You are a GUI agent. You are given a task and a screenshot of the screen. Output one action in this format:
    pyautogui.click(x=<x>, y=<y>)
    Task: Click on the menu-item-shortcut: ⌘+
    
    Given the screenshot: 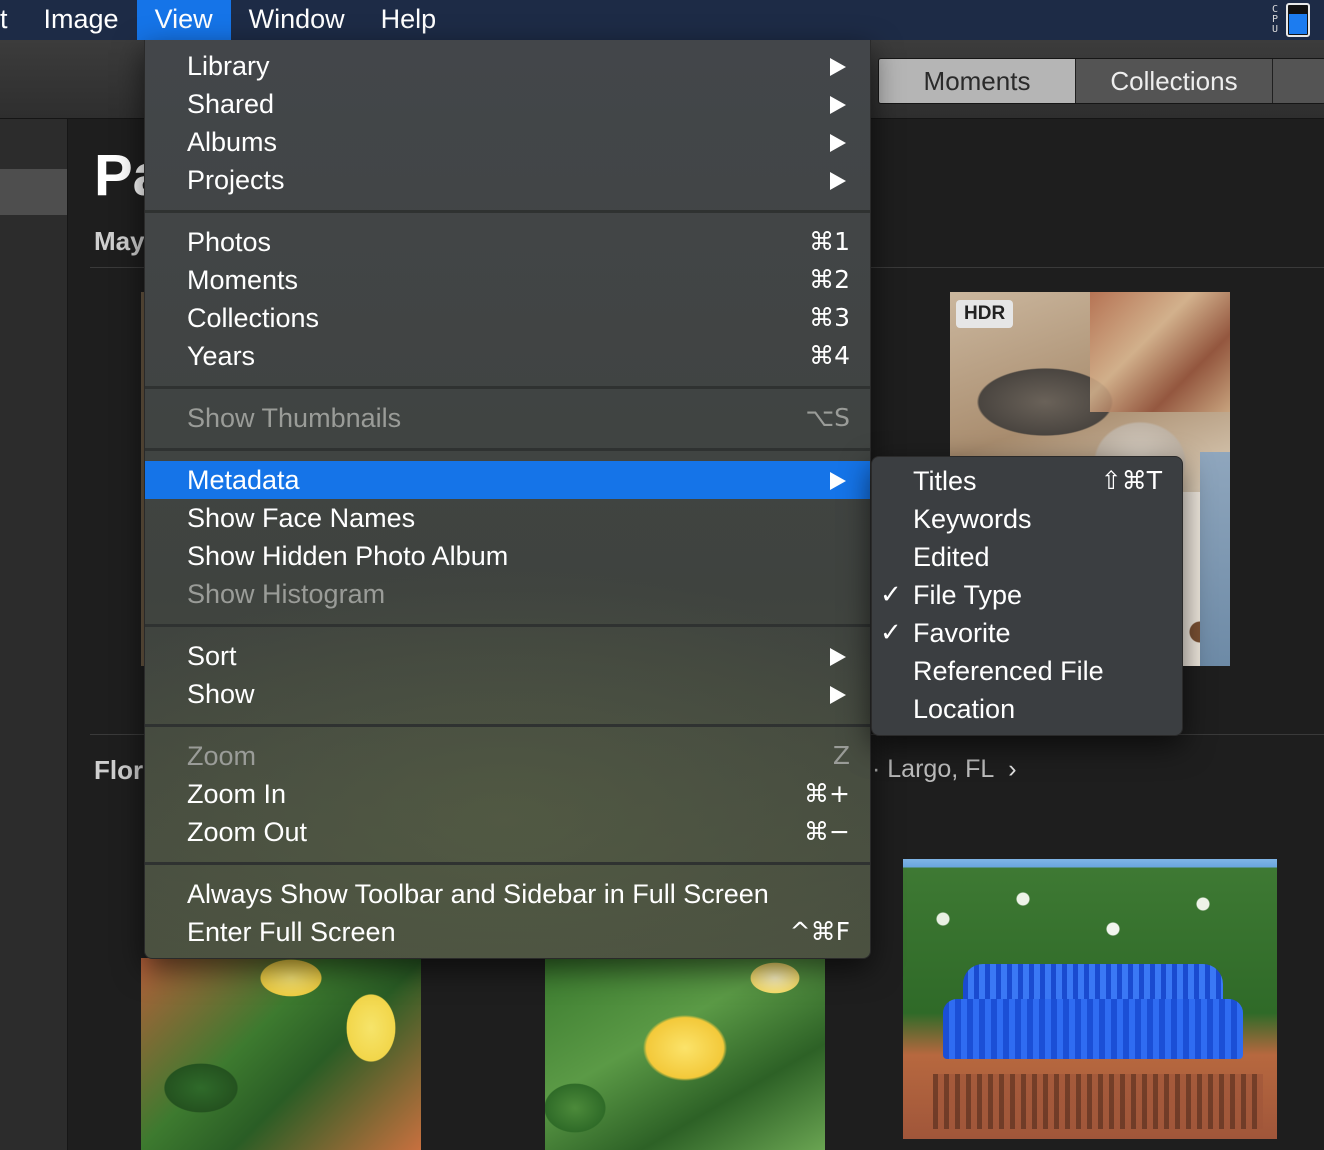 What is the action you would take?
    pyautogui.click(x=827, y=793)
    